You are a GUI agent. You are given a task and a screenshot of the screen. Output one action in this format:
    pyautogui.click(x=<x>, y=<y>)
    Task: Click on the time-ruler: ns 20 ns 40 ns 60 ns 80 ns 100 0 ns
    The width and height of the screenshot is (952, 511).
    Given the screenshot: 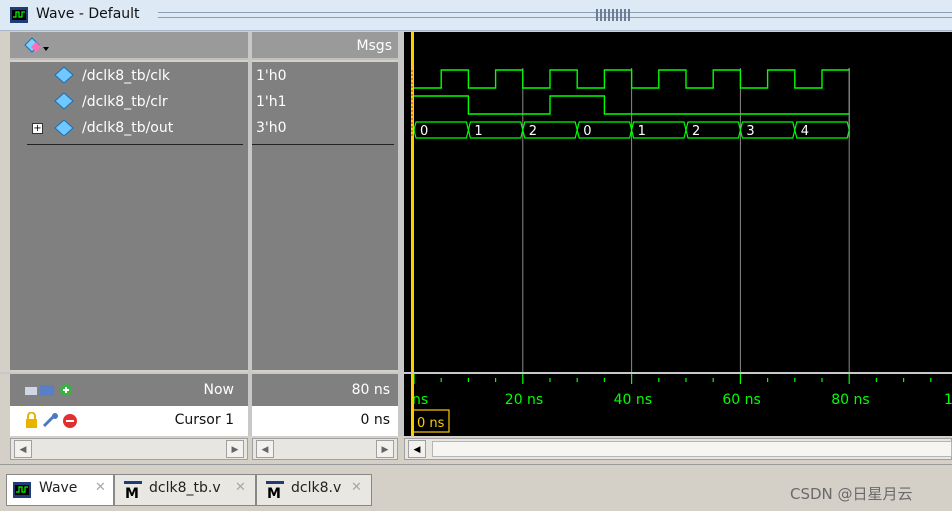 What is the action you would take?
    pyautogui.click(x=678, y=405)
    